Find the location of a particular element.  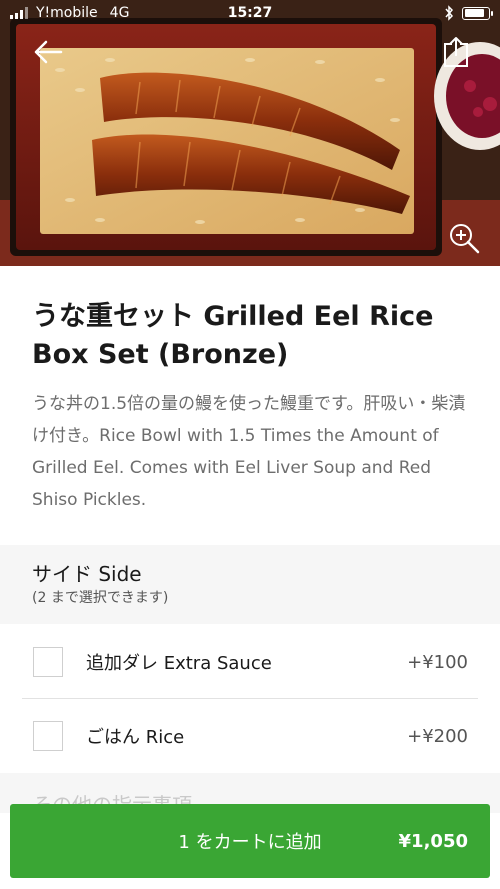

battery-icon is located at coordinates (477, 13).